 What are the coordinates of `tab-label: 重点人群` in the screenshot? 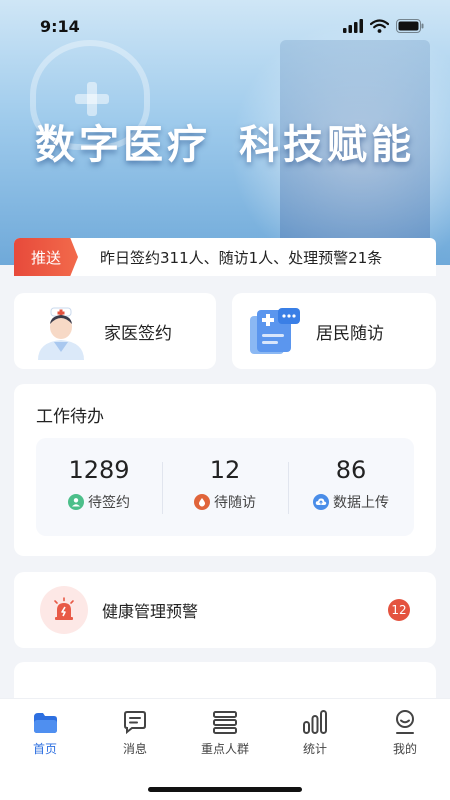 It's located at (224, 749).